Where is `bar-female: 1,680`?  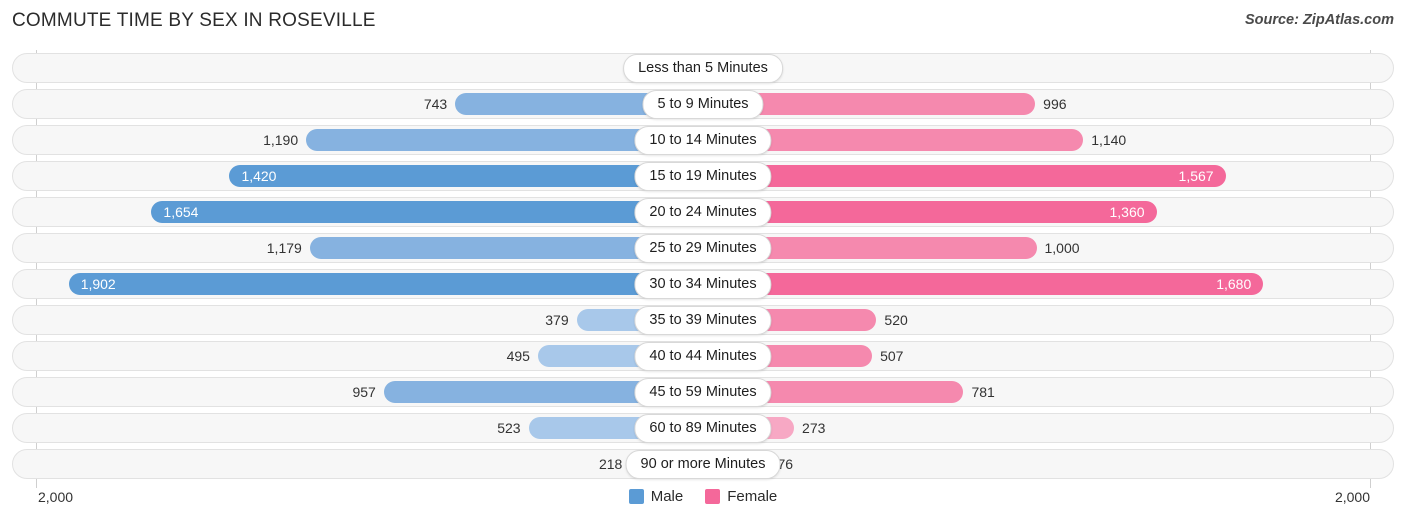
bar-female: 1,680 is located at coordinates (983, 284).